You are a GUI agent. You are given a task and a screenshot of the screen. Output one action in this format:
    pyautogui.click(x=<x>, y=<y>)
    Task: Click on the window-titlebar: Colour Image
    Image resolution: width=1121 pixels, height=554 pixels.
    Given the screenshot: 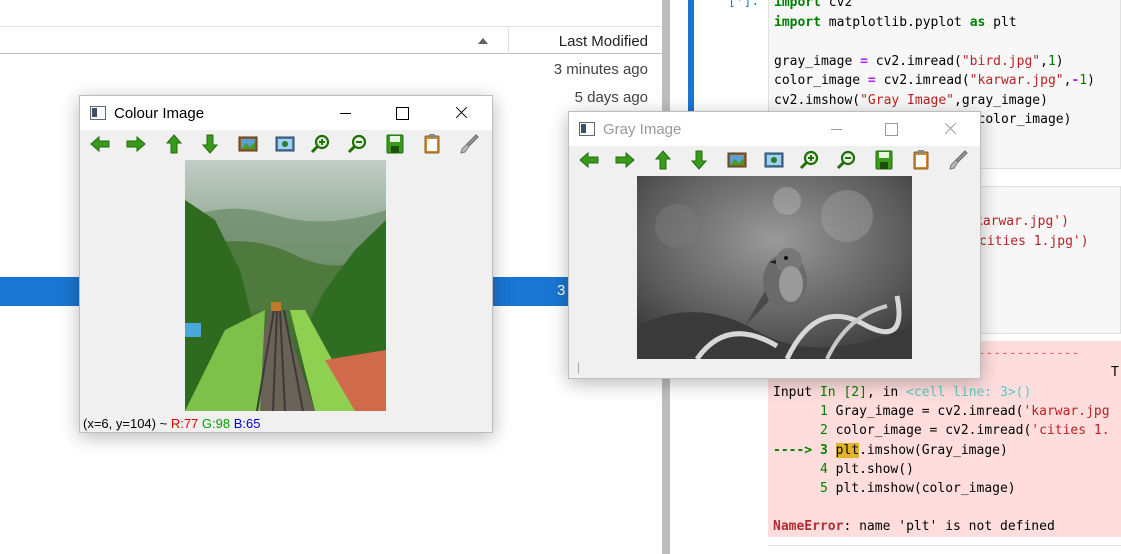 What is the action you would take?
    pyautogui.click(x=286, y=113)
    